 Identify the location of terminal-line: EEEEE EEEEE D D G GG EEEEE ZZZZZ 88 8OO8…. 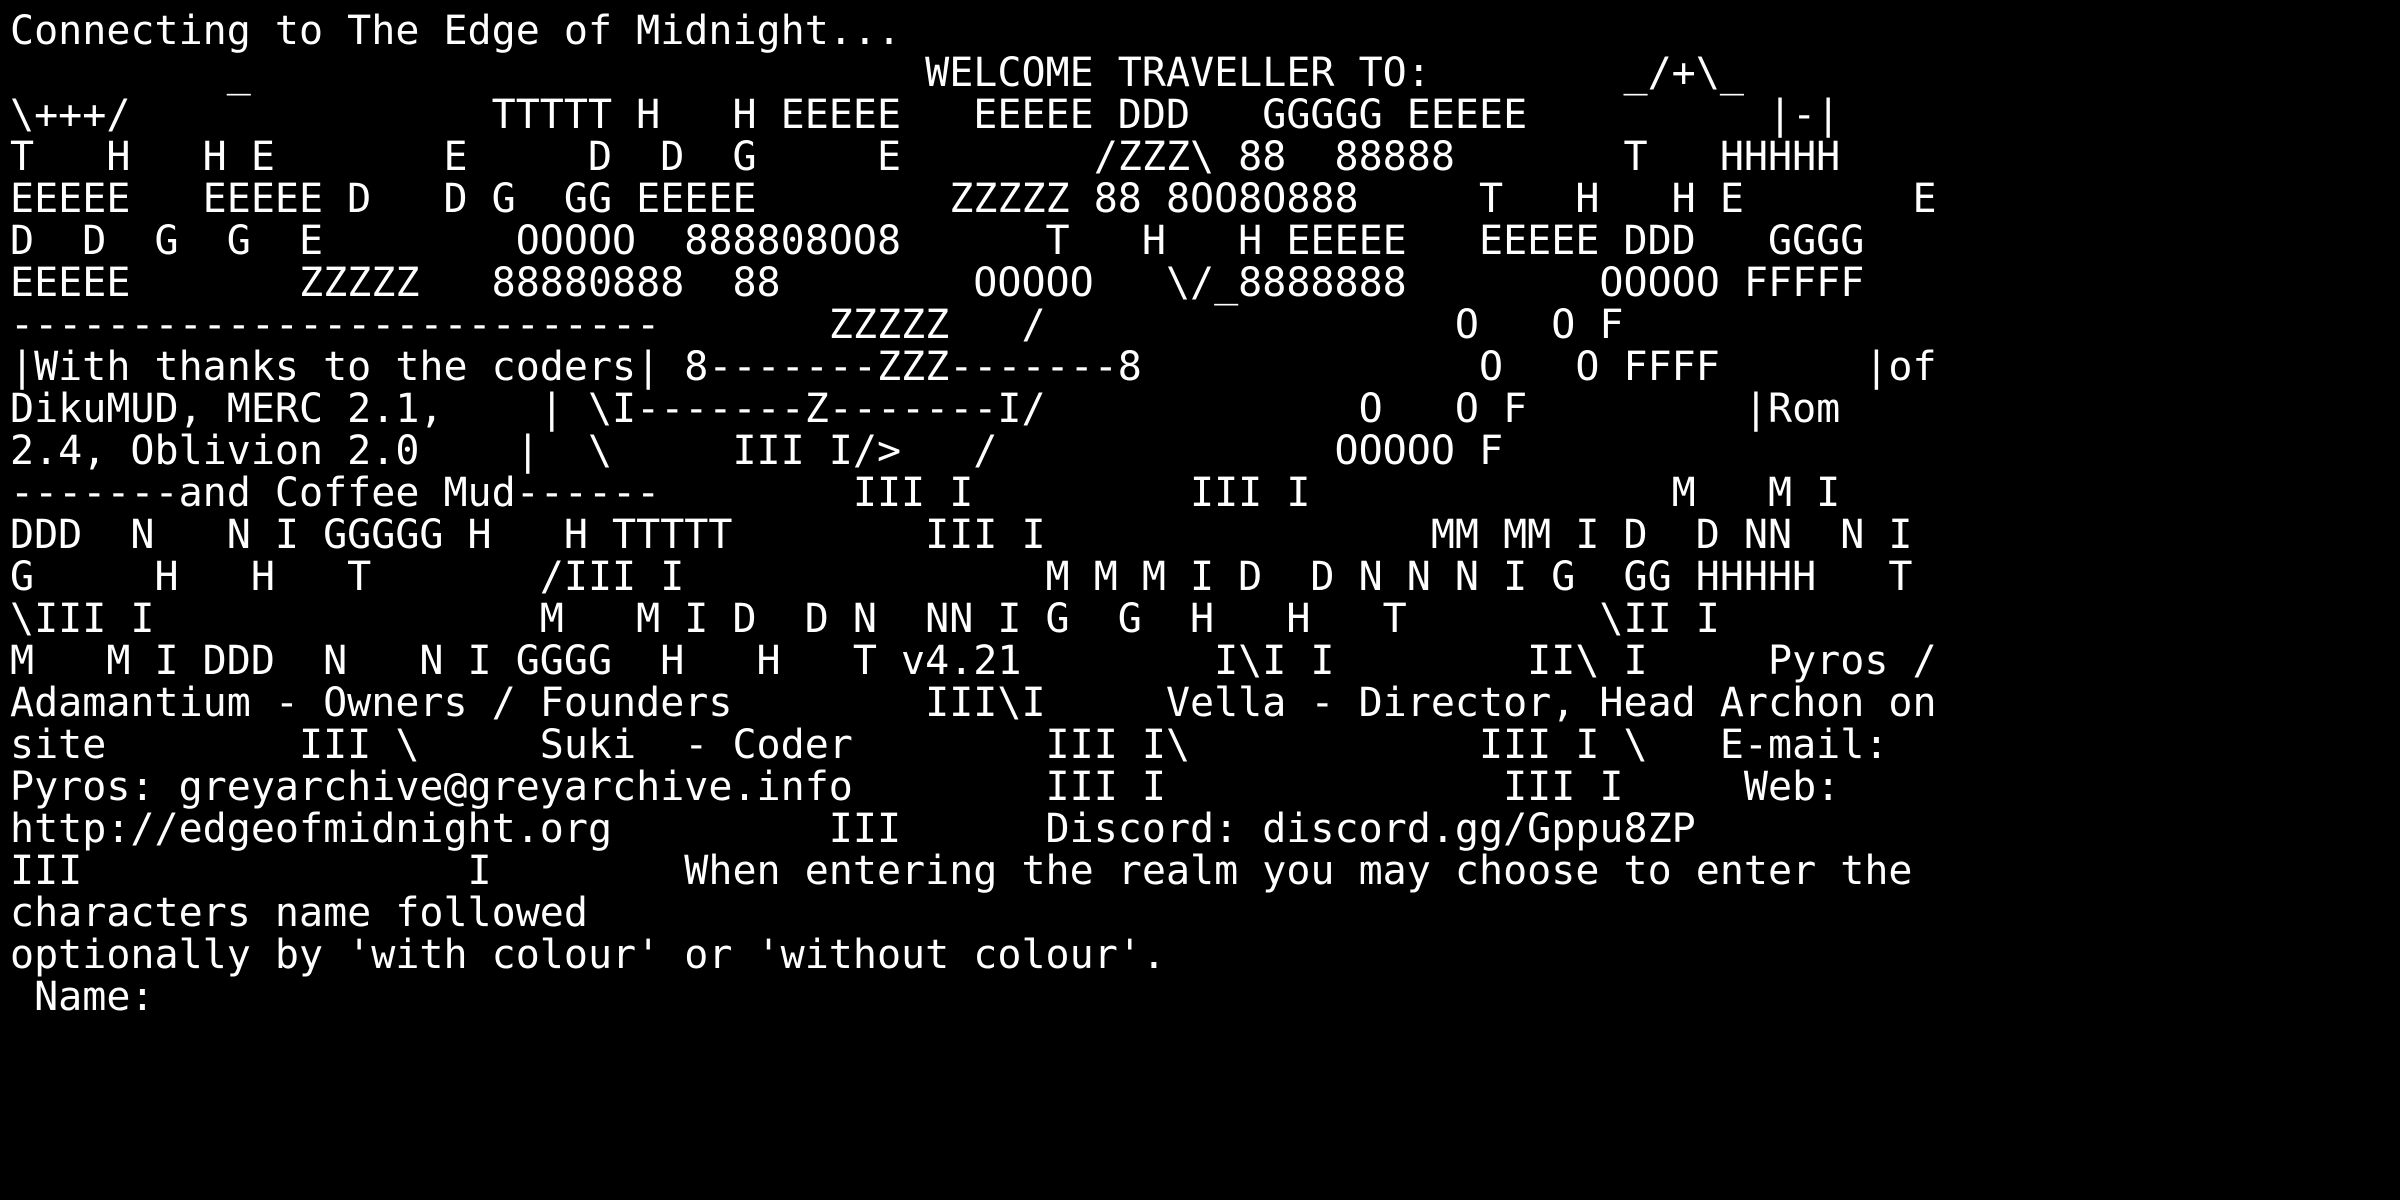
(973, 199).